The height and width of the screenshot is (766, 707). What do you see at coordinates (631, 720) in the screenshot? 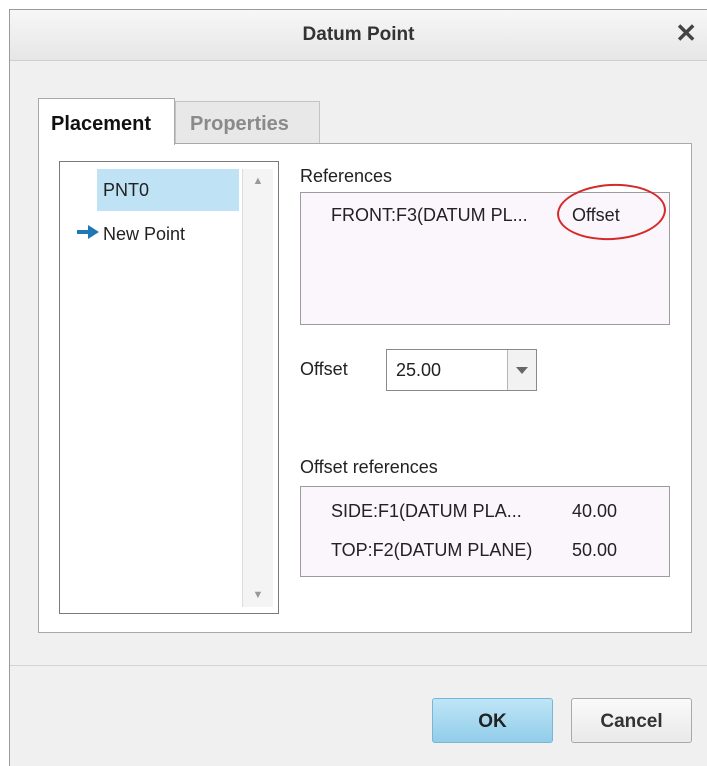
I see `cancel-button: Cancel` at bounding box center [631, 720].